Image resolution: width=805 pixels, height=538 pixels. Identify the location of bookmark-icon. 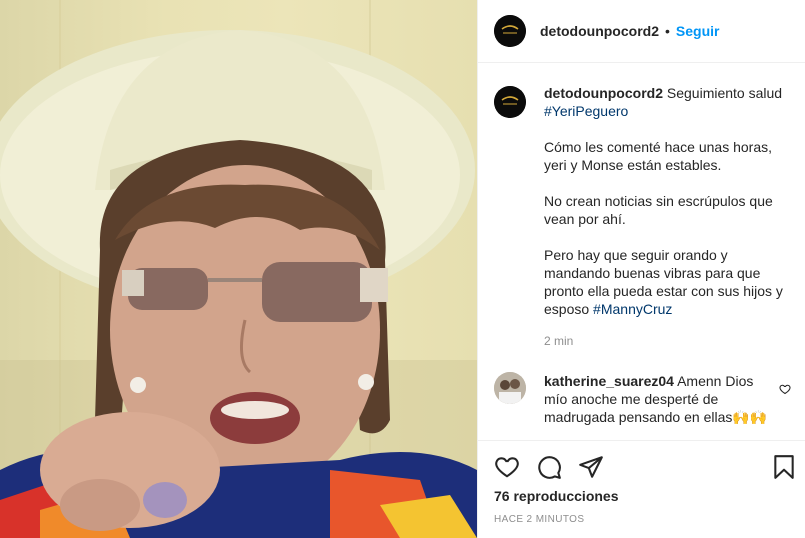
(784, 467).